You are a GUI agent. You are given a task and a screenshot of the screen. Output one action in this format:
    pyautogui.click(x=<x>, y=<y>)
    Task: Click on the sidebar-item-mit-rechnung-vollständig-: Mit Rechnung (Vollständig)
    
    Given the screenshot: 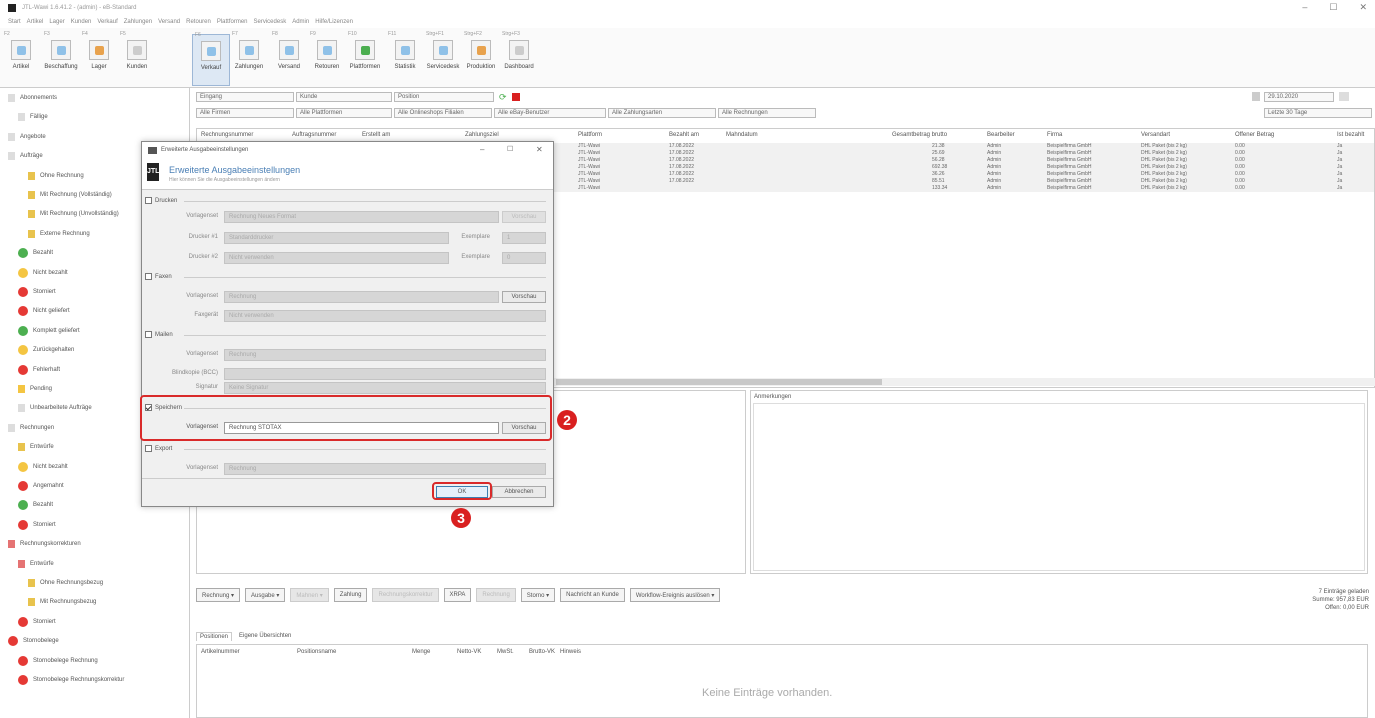 What is the action you would take?
    pyautogui.click(x=70, y=195)
    